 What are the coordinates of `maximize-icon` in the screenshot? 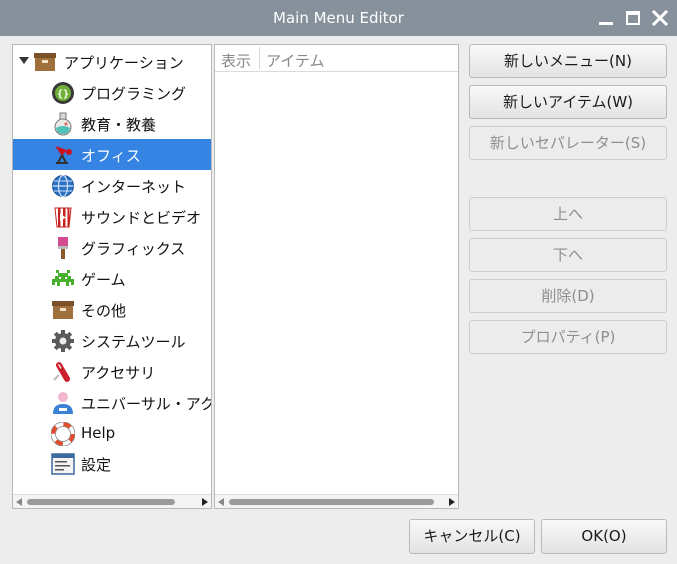 It's located at (633, 18).